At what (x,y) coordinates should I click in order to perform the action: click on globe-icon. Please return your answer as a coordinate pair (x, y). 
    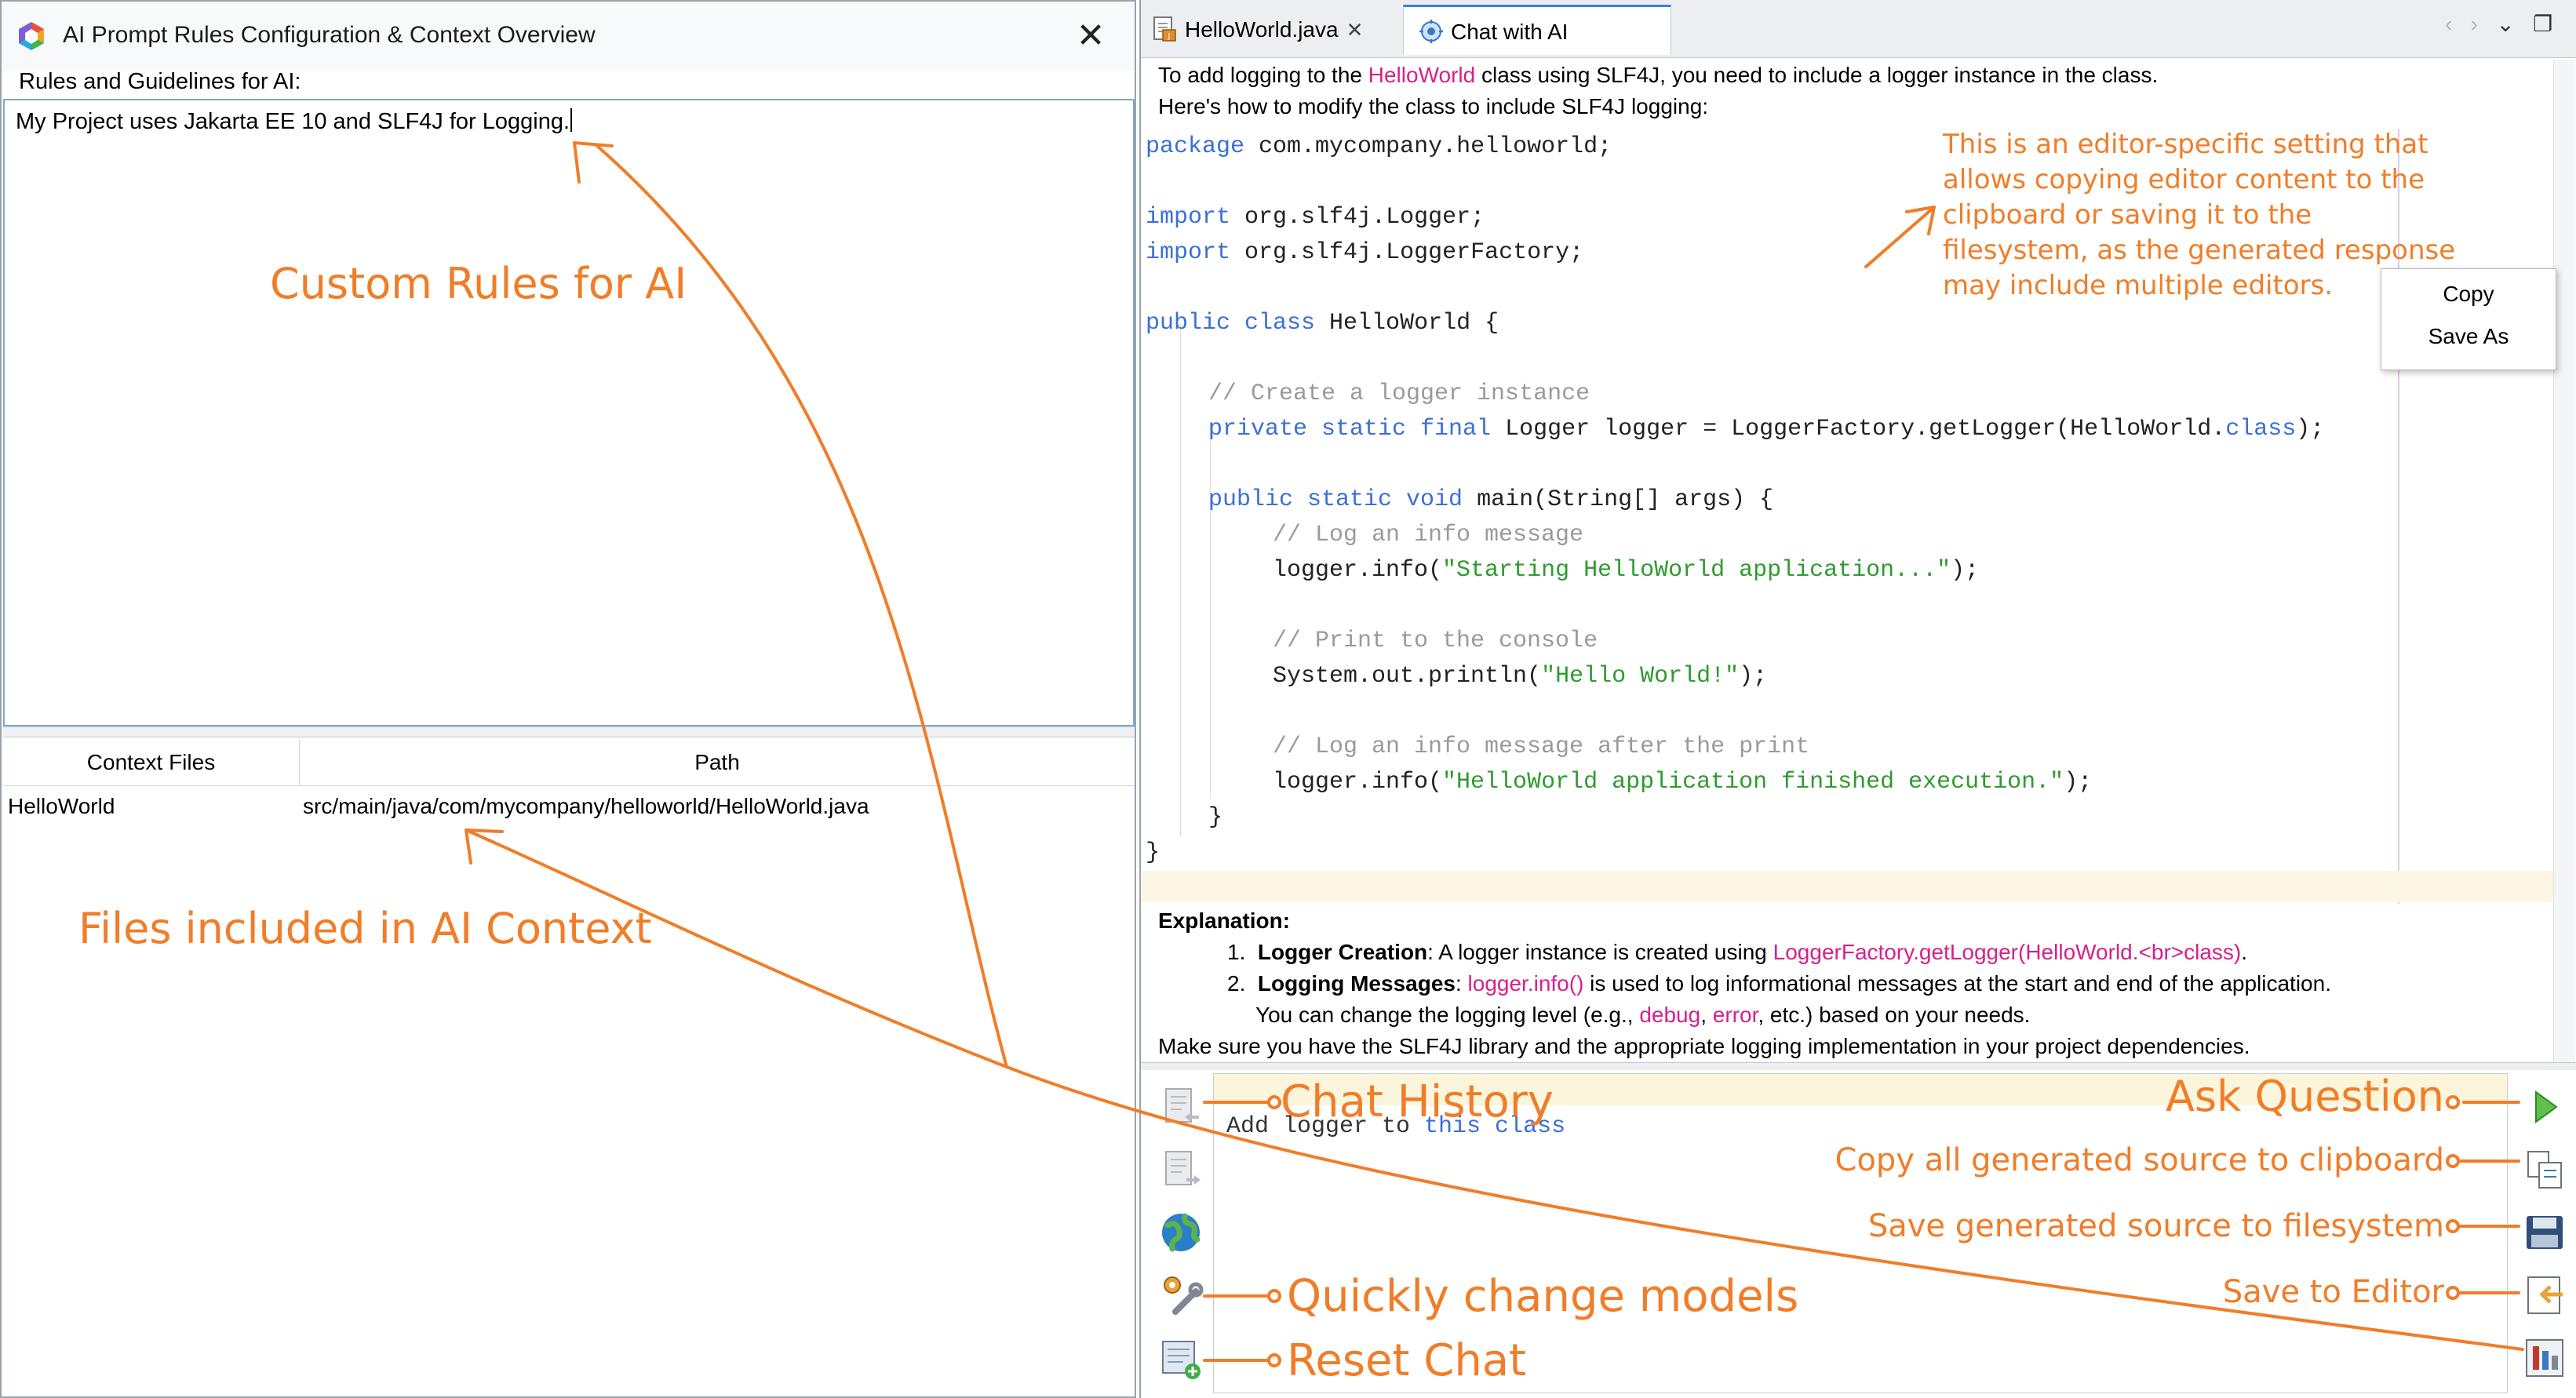
    Looking at the image, I should click on (1181, 1232).